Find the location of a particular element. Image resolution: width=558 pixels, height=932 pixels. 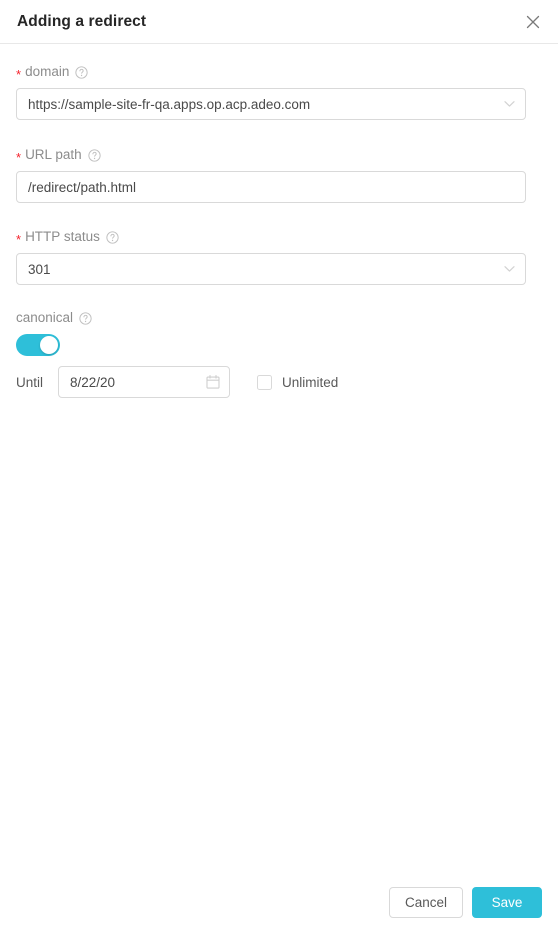

field-url-path: * URL path /redirect/path.html is located at coordinates (279, 175).